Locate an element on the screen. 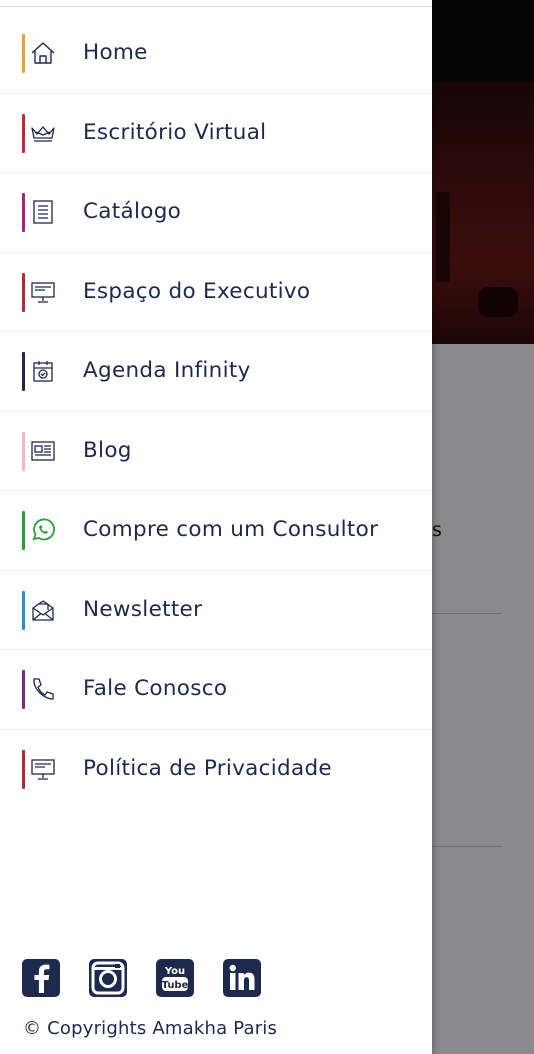  copyright-text: © Copyrights Amakha Paris is located at coordinates (150, 1028).